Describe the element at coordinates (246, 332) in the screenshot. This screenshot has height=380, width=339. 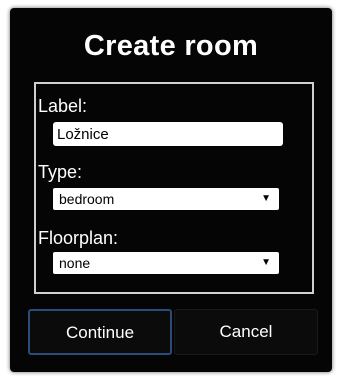
I see `cancel-button: Cancel` at that location.